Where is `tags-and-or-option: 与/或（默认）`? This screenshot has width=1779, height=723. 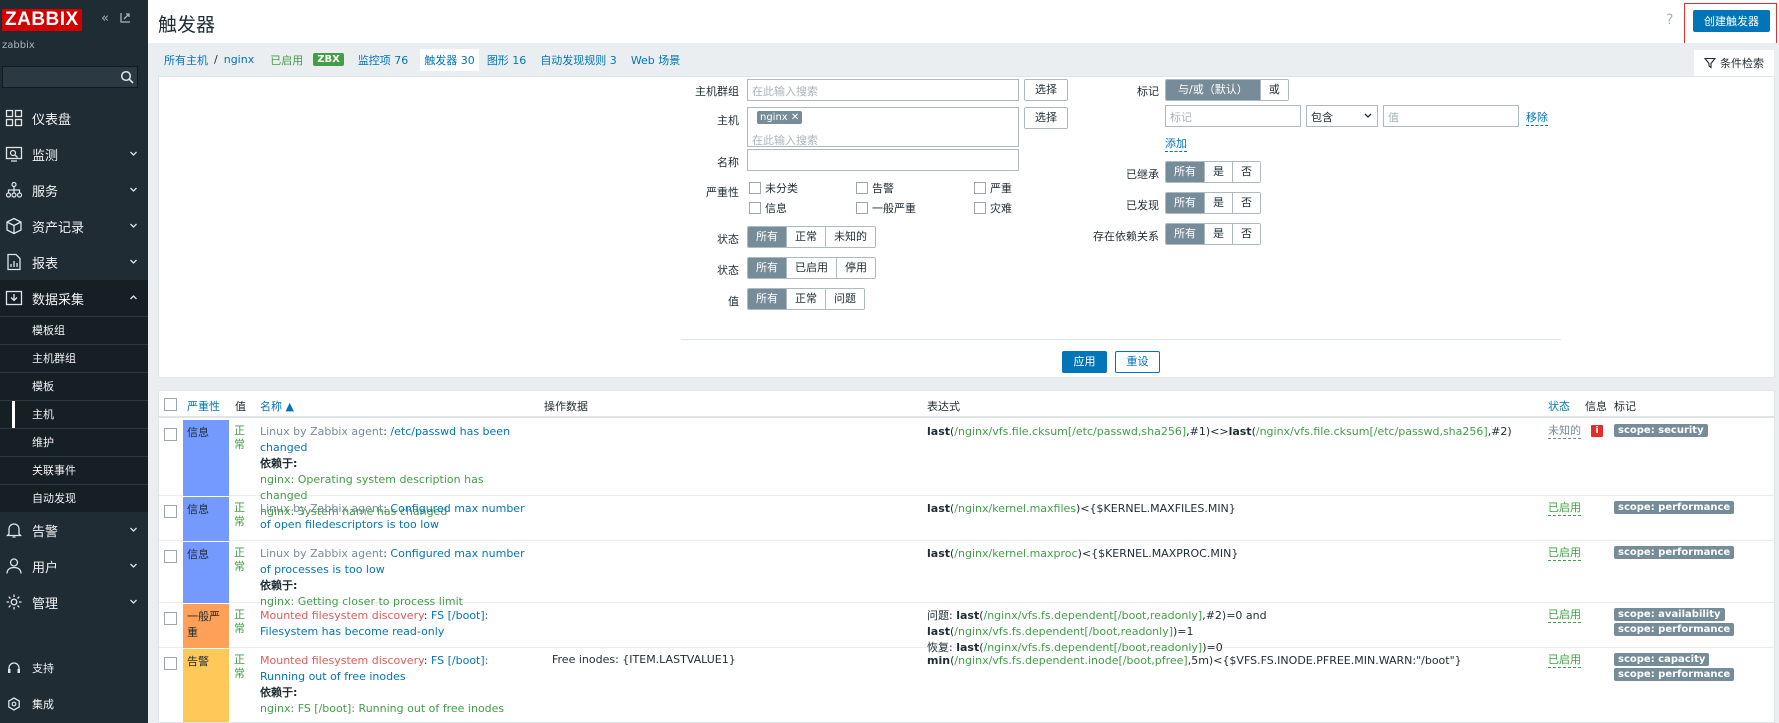 tags-and-or-option: 与/或（默认） is located at coordinates (1213, 90).